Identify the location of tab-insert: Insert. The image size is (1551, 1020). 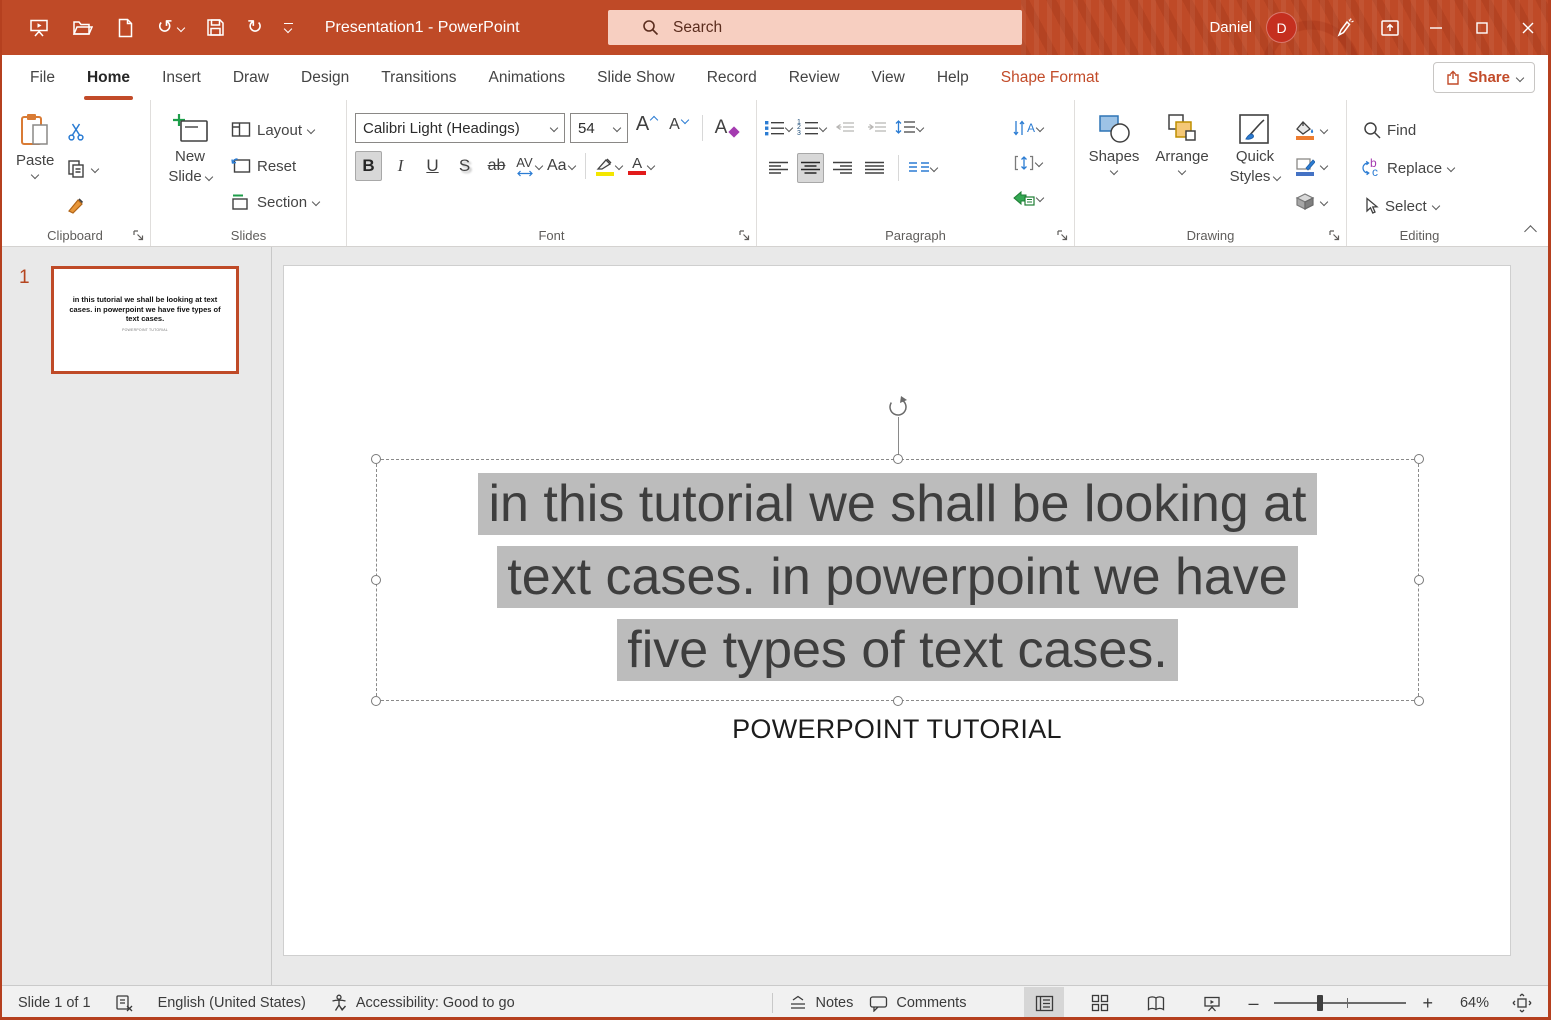
(181, 77).